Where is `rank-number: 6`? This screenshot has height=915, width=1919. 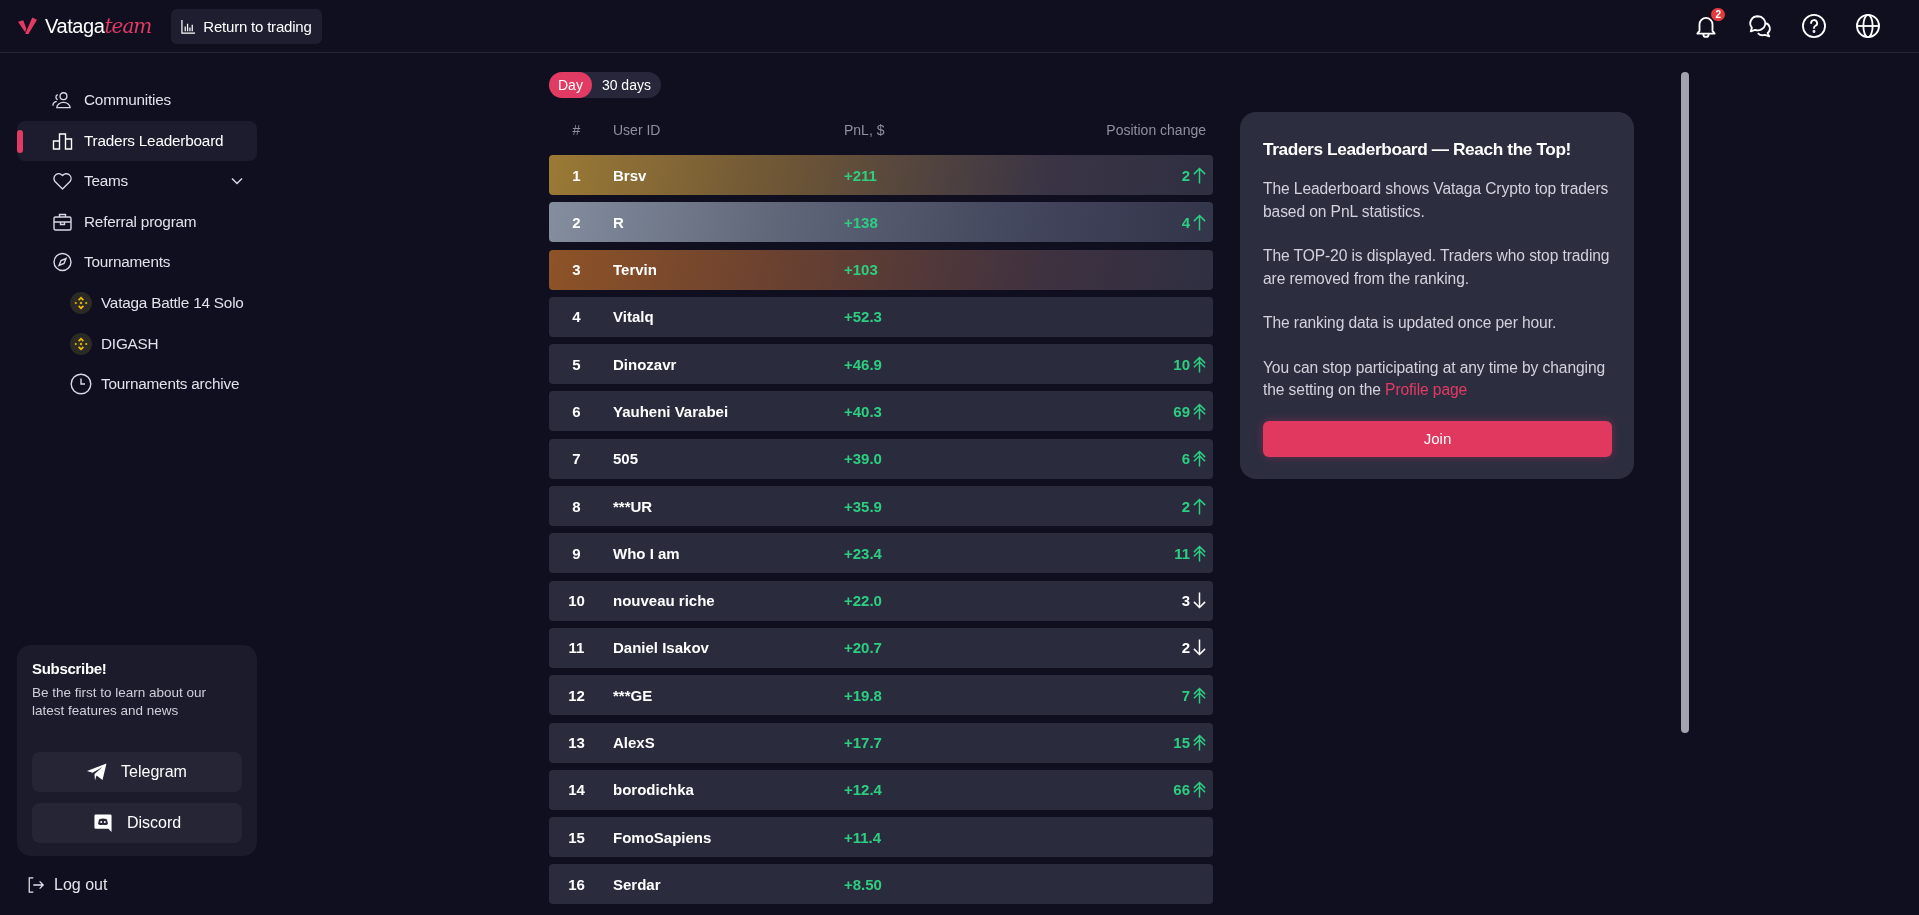
rank-number: 6 is located at coordinates (576, 411).